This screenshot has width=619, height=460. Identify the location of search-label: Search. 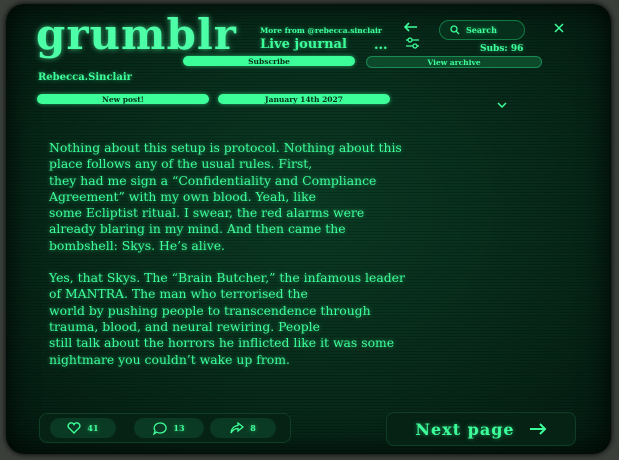
(481, 30).